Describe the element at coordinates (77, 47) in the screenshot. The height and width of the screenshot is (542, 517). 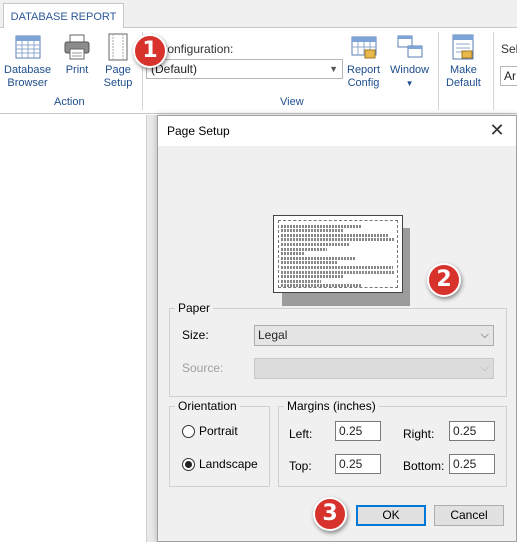
I see `printer-icon` at that location.